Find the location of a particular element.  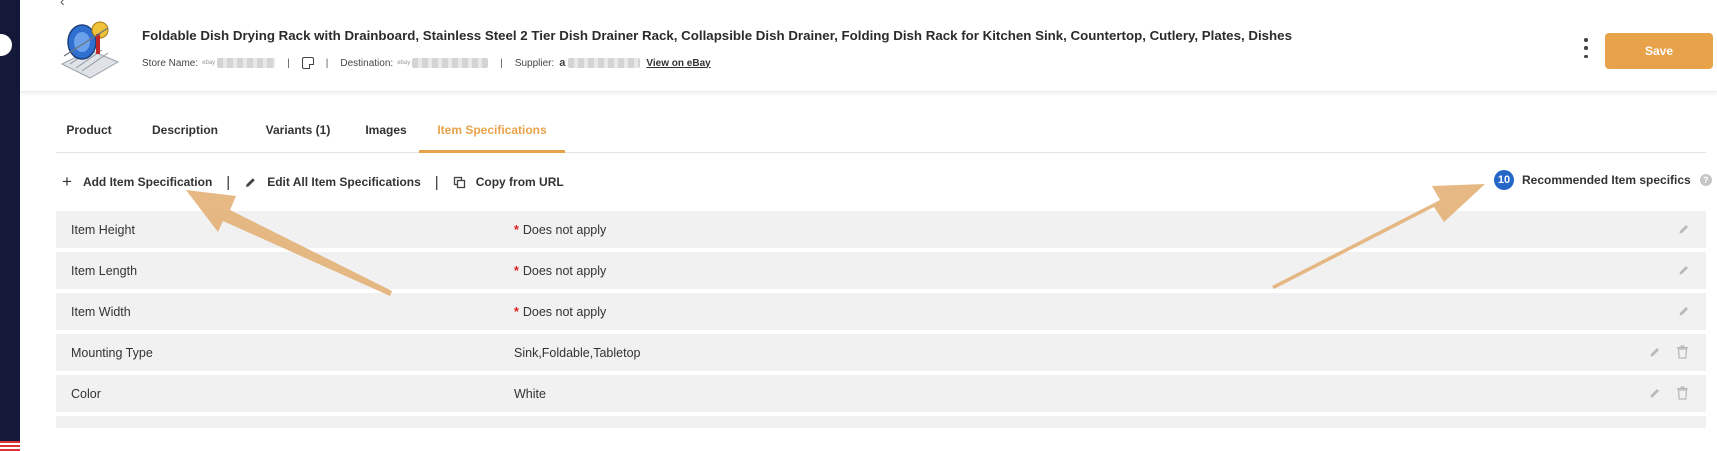

flag-icon is located at coordinates (10, 446).